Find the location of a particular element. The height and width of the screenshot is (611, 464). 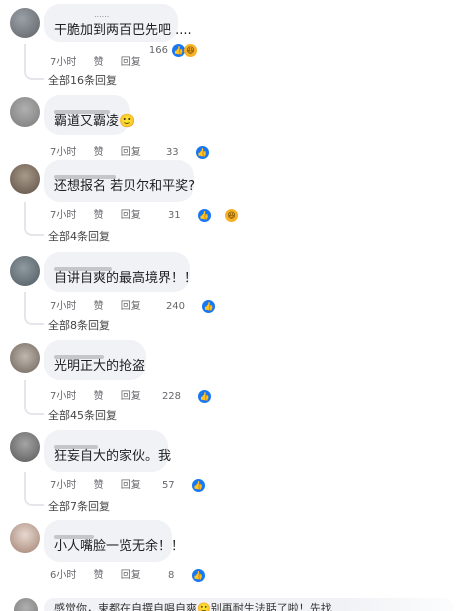

reaction-summary: 228 👍 is located at coordinates (193, 396).